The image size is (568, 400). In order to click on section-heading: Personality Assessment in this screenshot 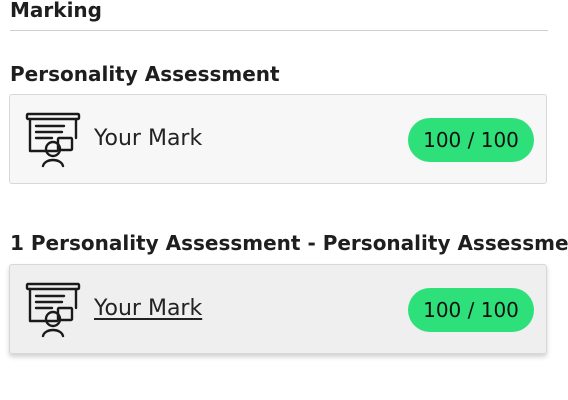, I will do `click(145, 74)`.